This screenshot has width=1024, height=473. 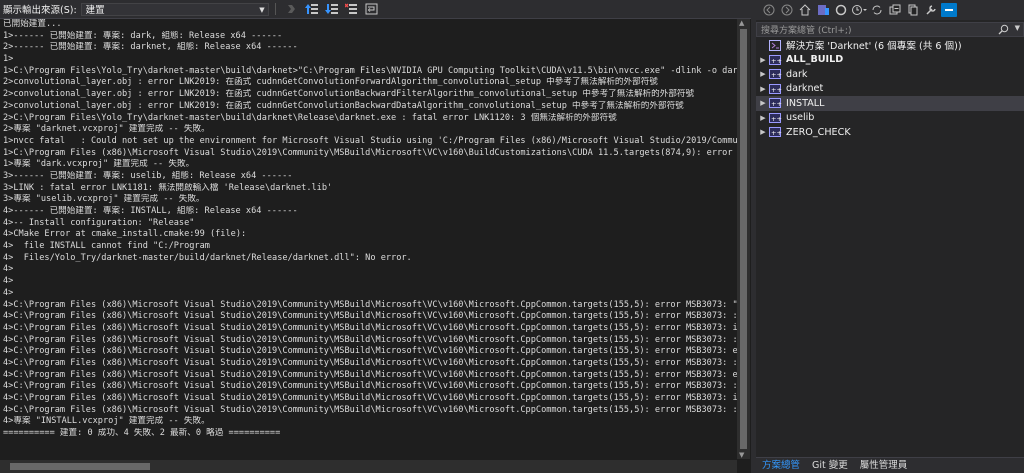 What do you see at coordinates (275, 9) in the screenshot?
I see `toolbar-separator` at bounding box center [275, 9].